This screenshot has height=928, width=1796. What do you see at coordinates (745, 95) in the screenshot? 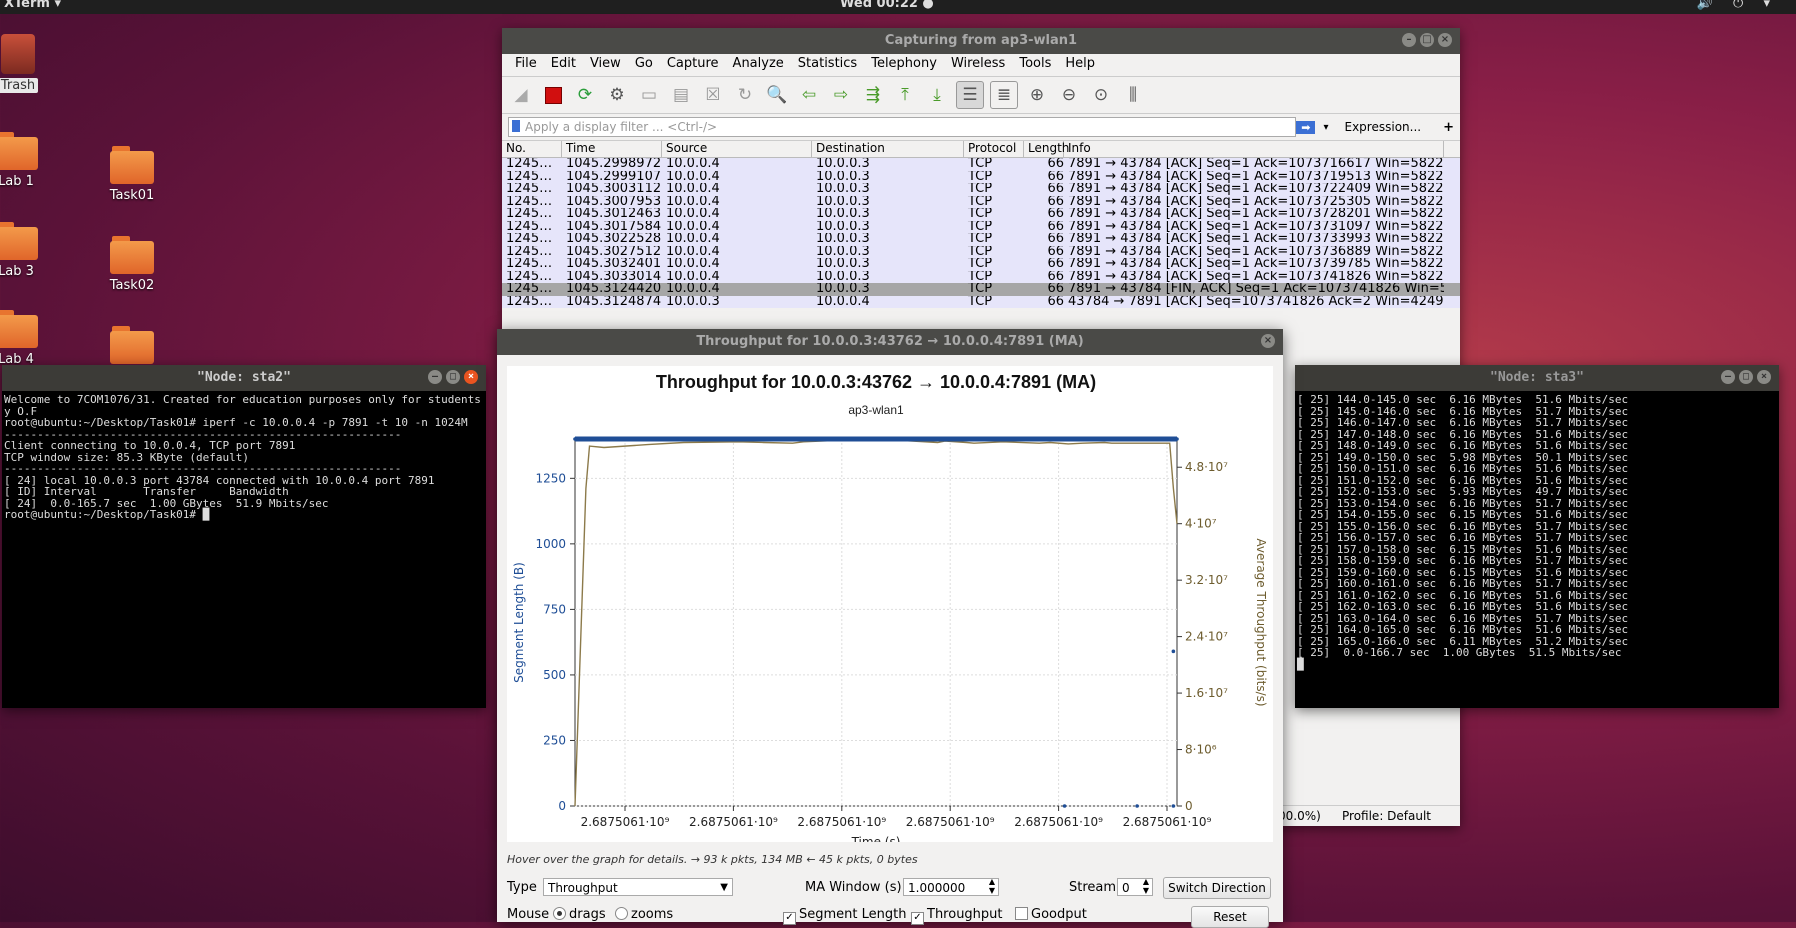
I see `reload-file-icon: ↻` at bounding box center [745, 95].